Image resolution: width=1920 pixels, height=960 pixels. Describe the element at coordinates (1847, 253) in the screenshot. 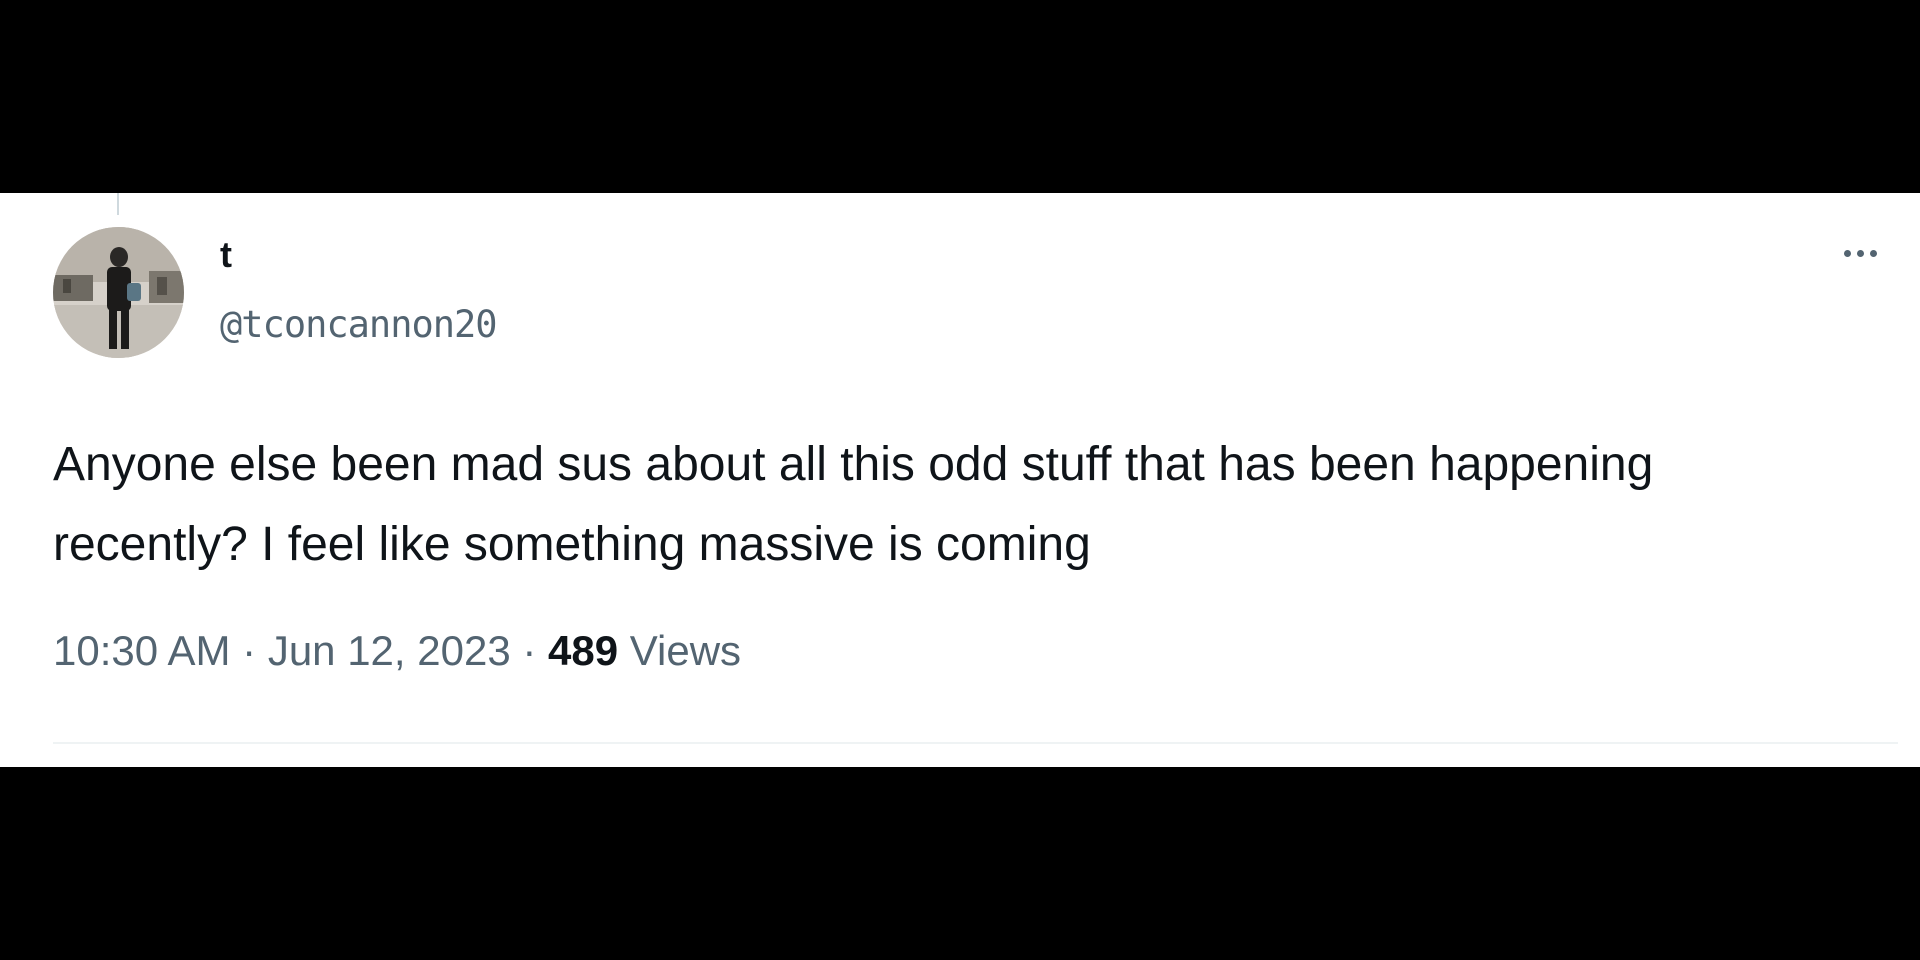

I see `more-horizontal-icon` at that location.